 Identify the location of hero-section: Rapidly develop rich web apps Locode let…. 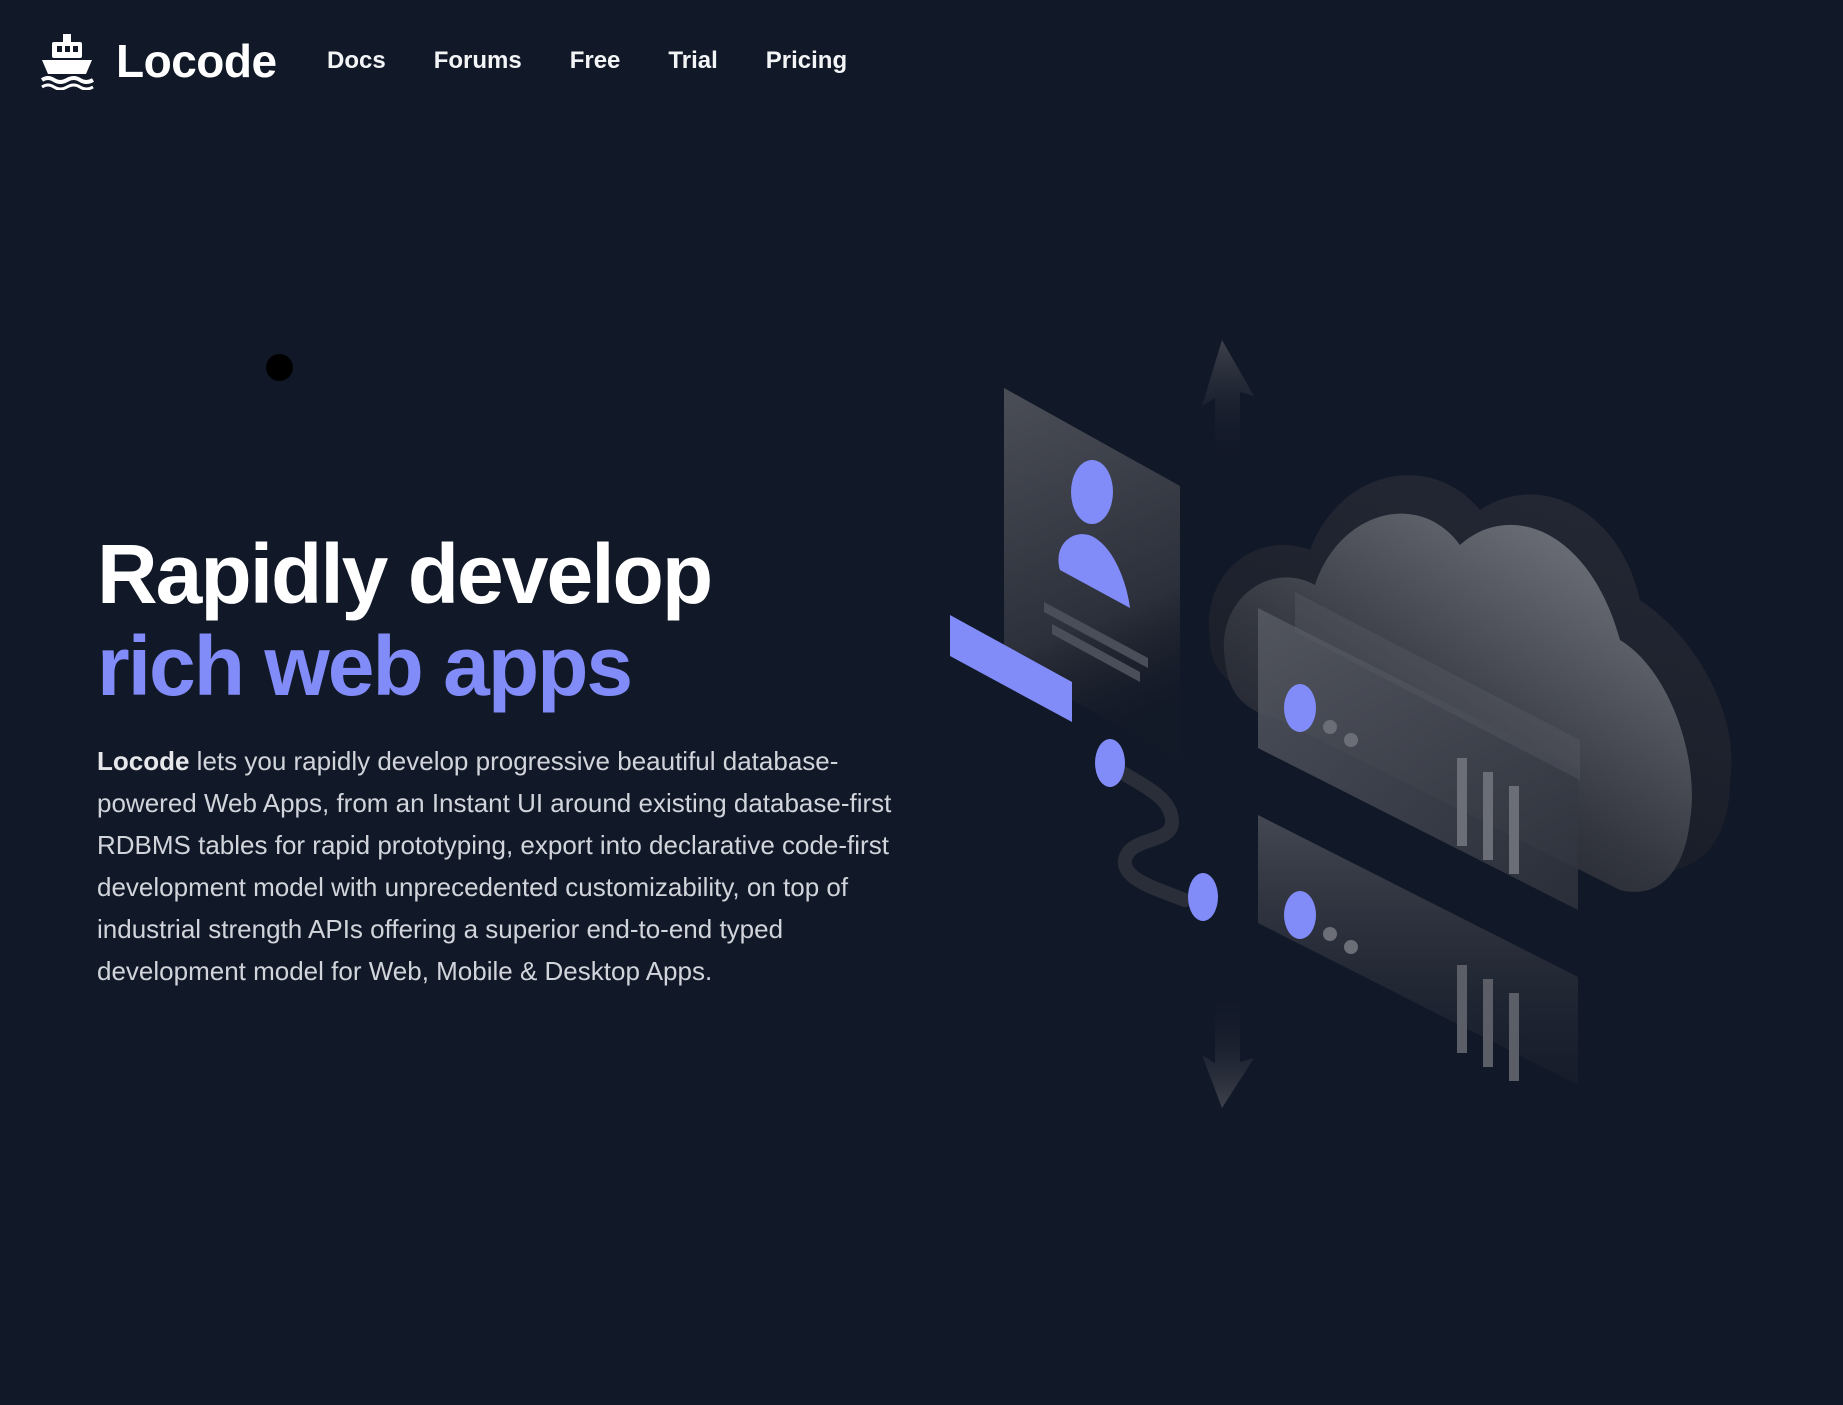
(507, 760).